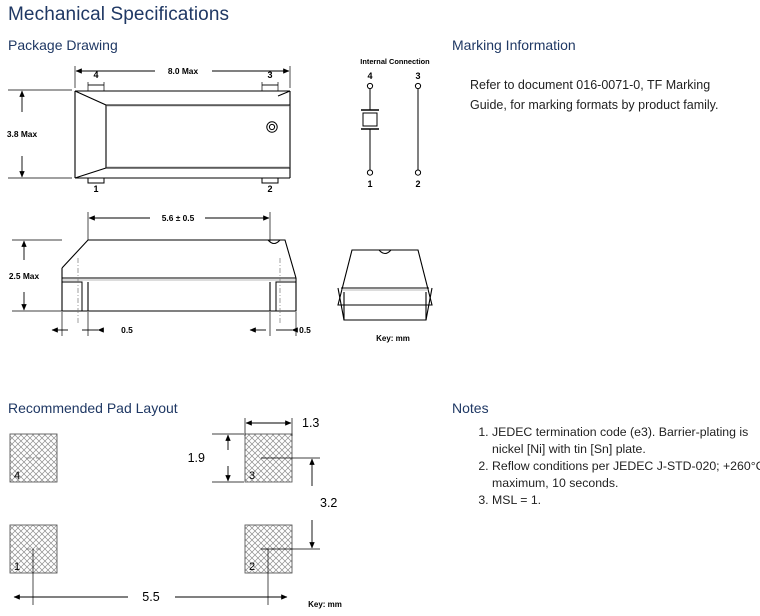 Image resolution: width=760 pixels, height=616 pixels. Describe the element at coordinates (252, 476) in the screenshot. I see `pad-number-3: 3` at that location.